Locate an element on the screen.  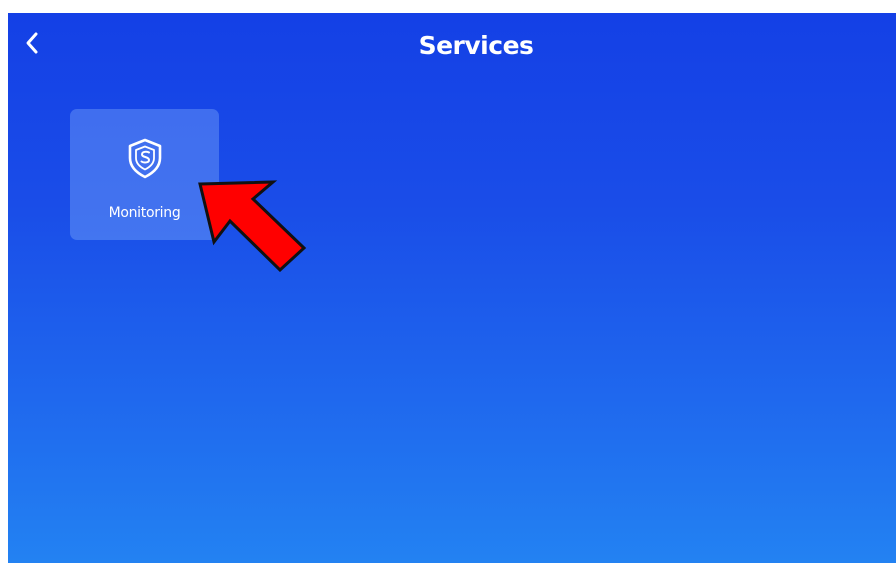
monitoring-service-tile: Monitoring is located at coordinates (144, 174).